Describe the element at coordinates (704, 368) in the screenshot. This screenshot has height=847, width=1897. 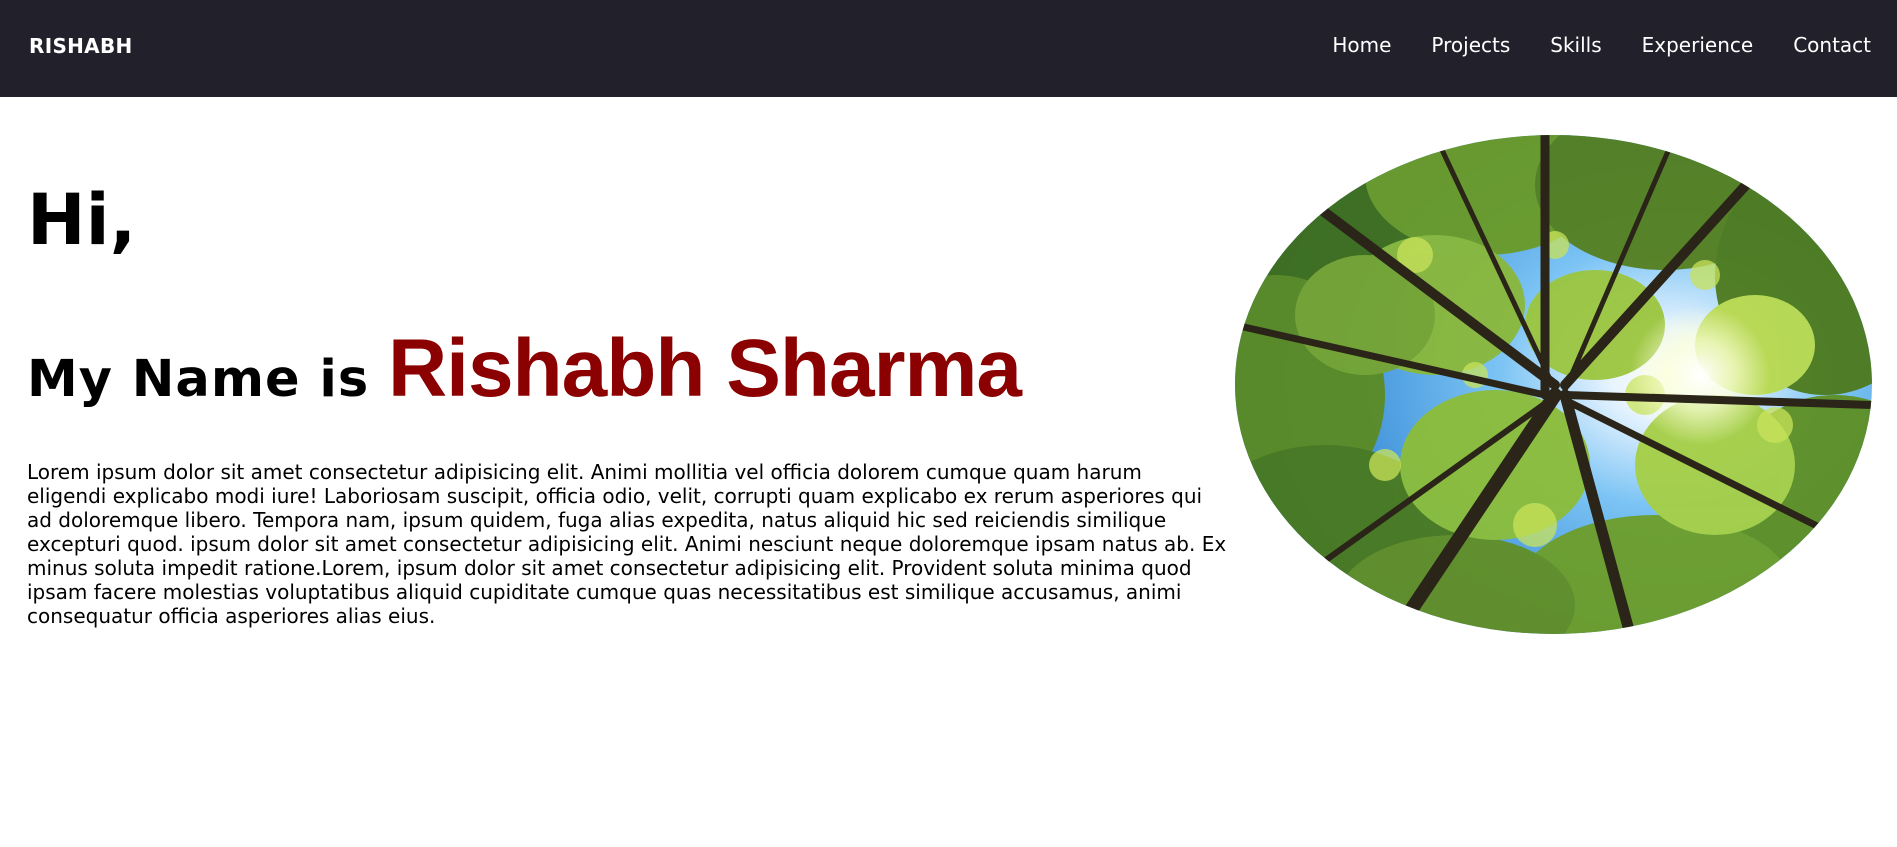
I see `intro-name: Rishabh Sharma` at that location.